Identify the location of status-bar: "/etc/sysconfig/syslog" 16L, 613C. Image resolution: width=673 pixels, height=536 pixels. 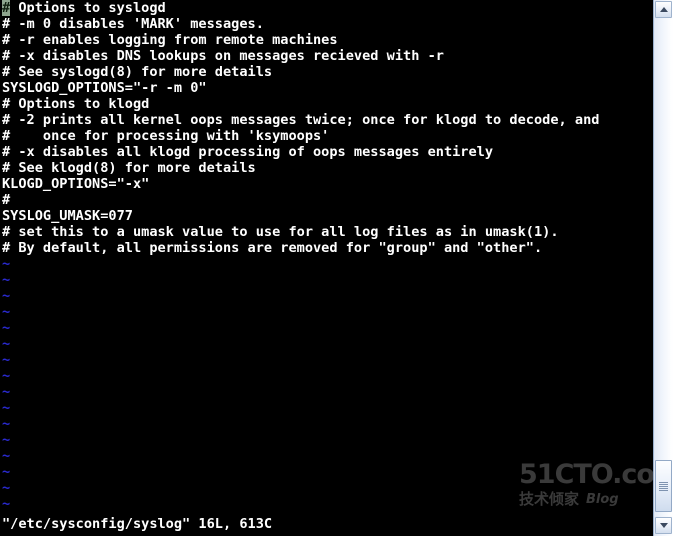
(326, 524).